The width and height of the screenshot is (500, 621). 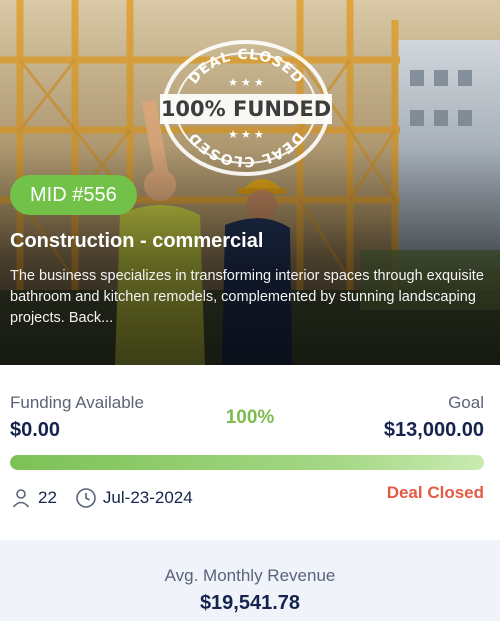 I want to click on investors-count: 22, so click(x=47, y=497).